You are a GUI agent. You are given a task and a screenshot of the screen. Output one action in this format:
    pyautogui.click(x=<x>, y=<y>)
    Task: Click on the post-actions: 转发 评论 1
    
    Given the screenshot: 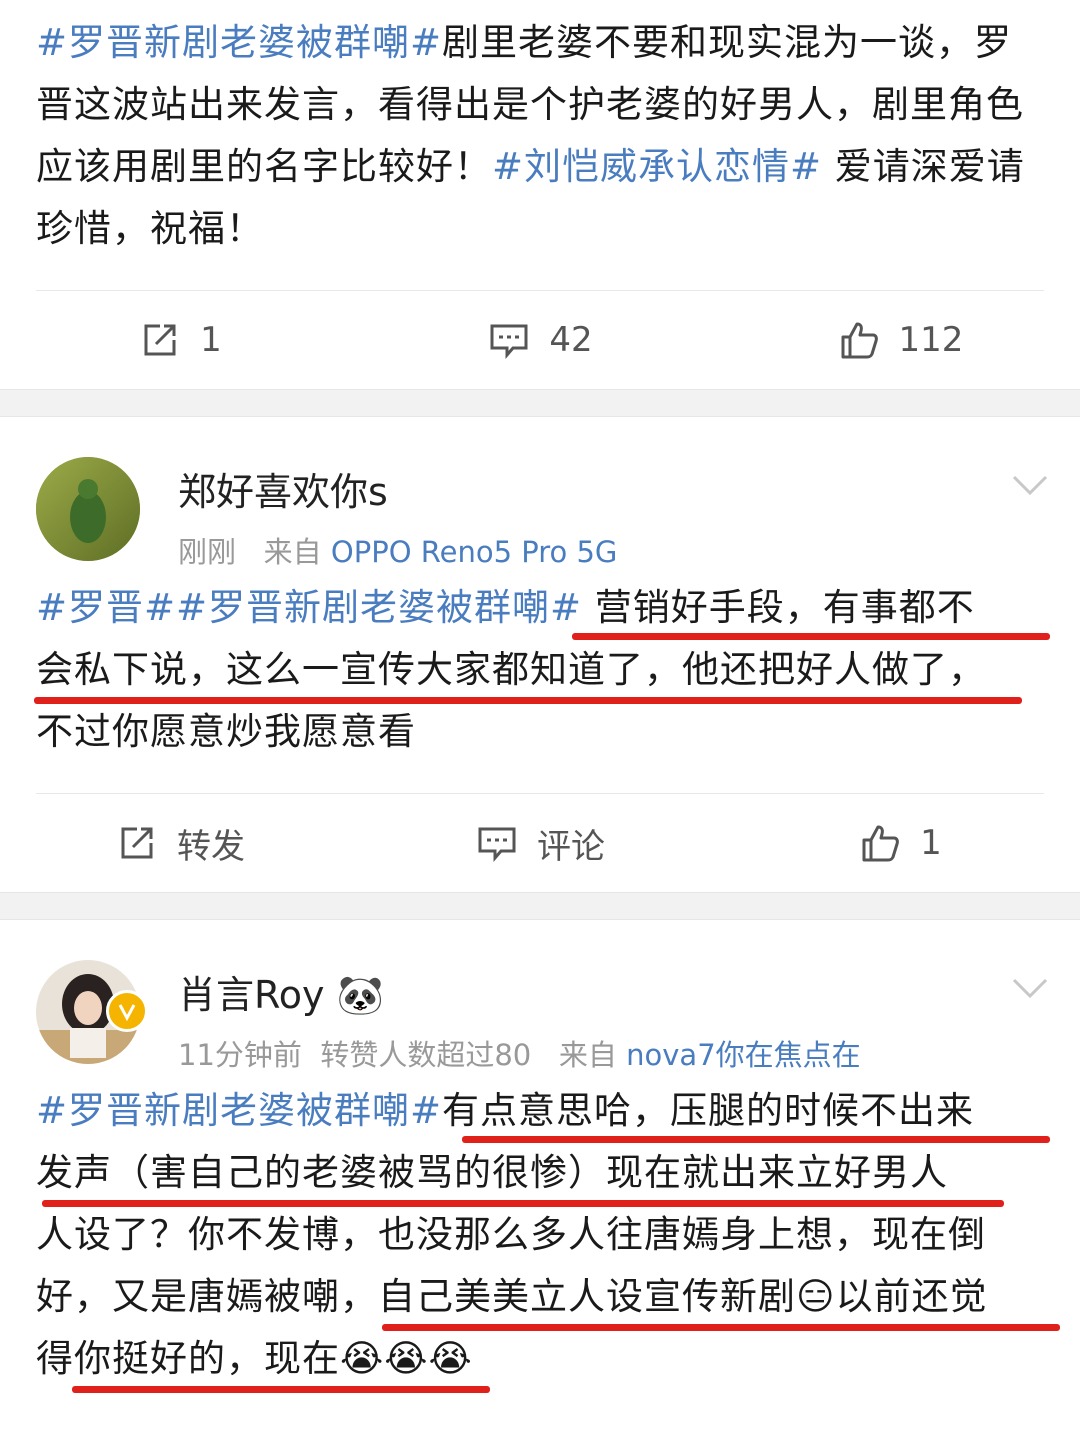 What is the action you would take?
    pyautogui.click(x=540, y=843)
    